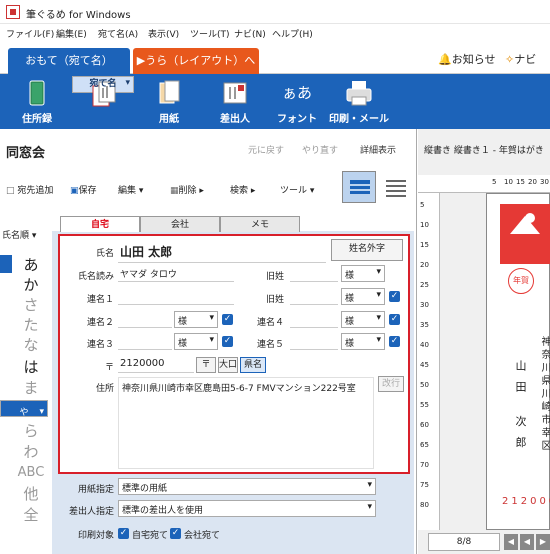 The width and height of the screenshot is (550, 554). What do you see at coordinates (210, 33) in the screenshot?
I see `menu-tools: ツール(T)` at bounding box center [210, 33].